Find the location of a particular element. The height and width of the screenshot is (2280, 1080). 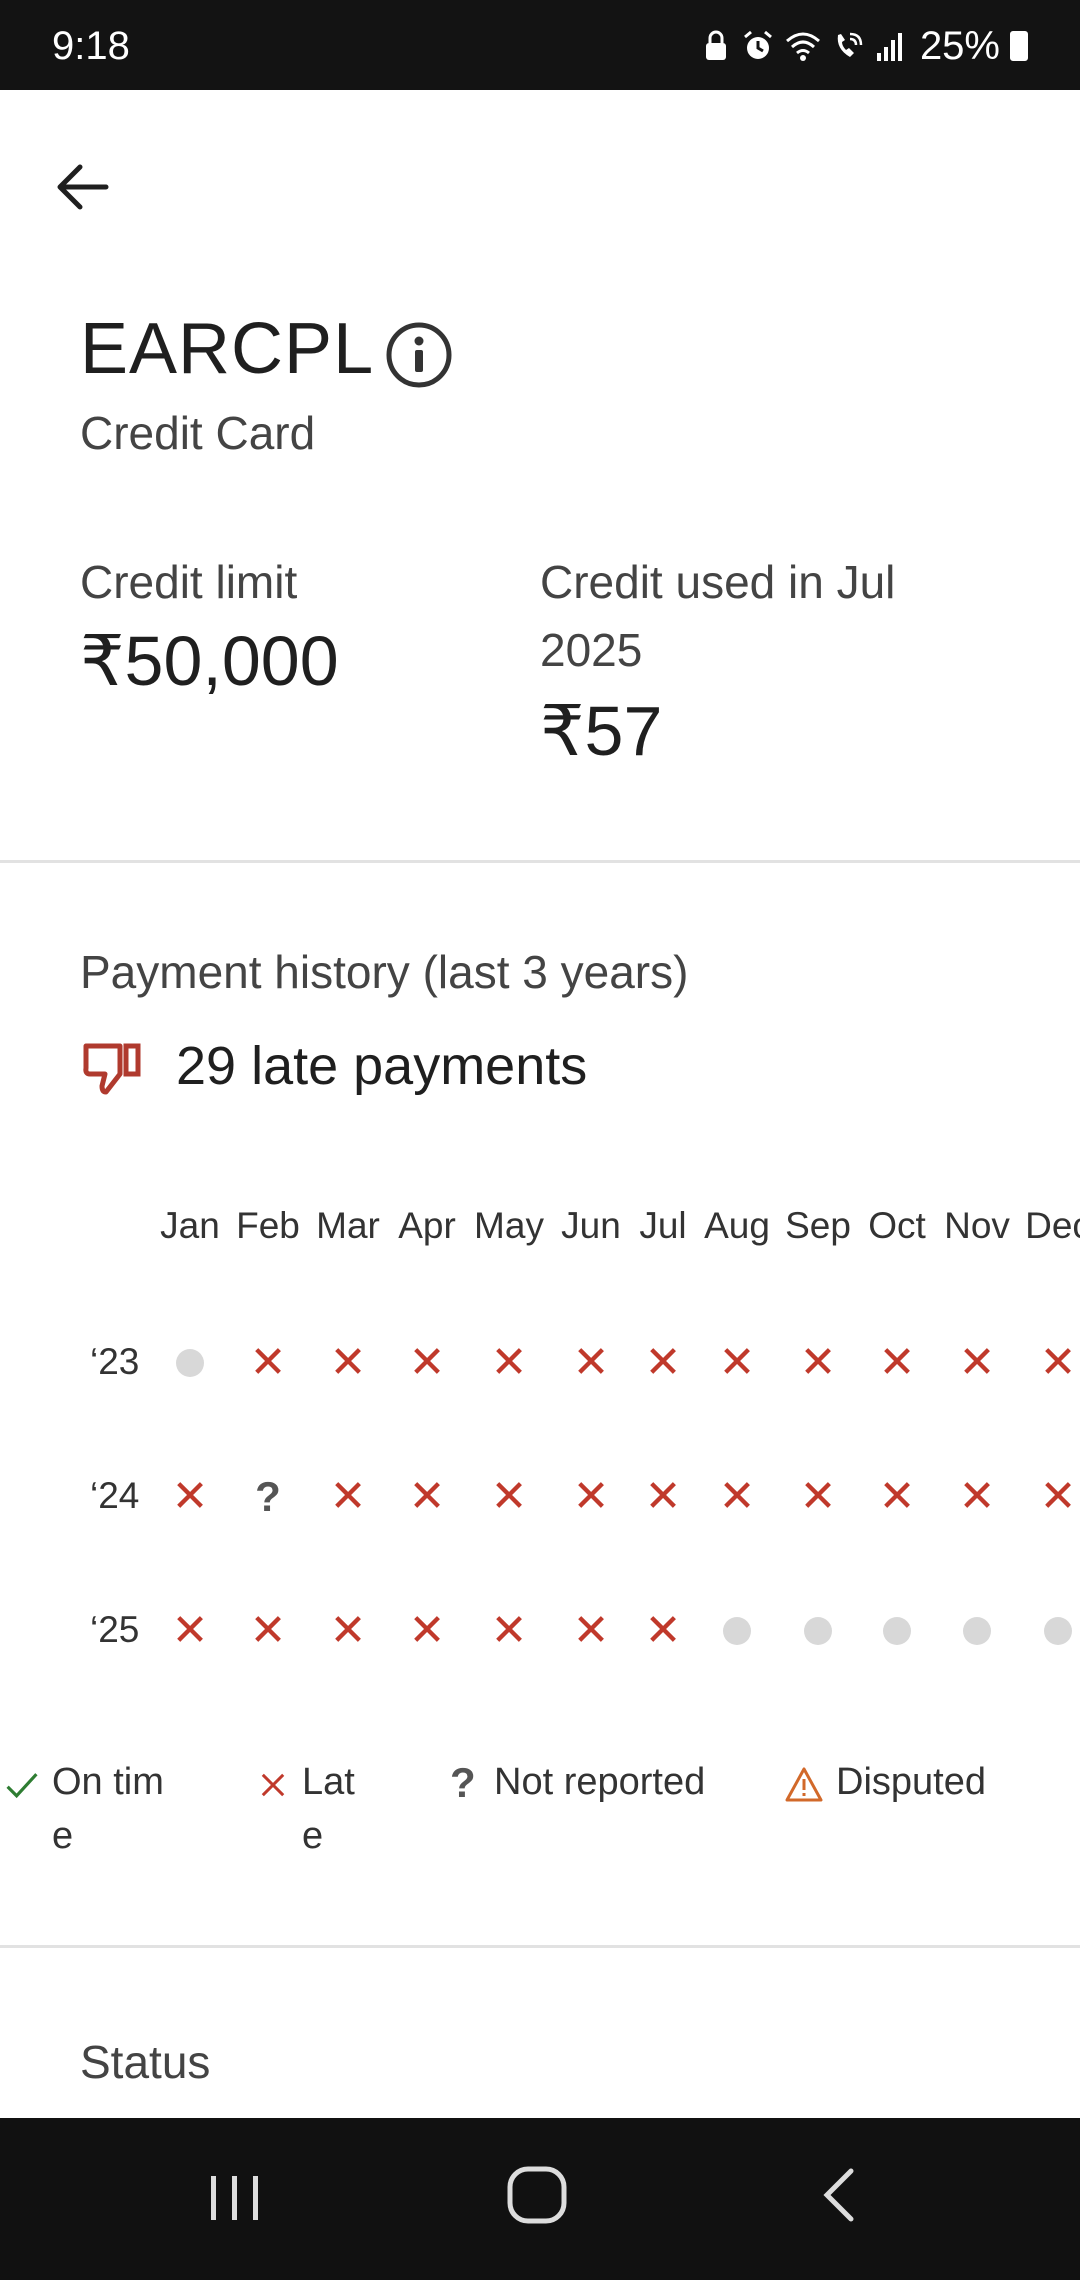

year-label: ‘25 is located at coordinates (115, 1629).